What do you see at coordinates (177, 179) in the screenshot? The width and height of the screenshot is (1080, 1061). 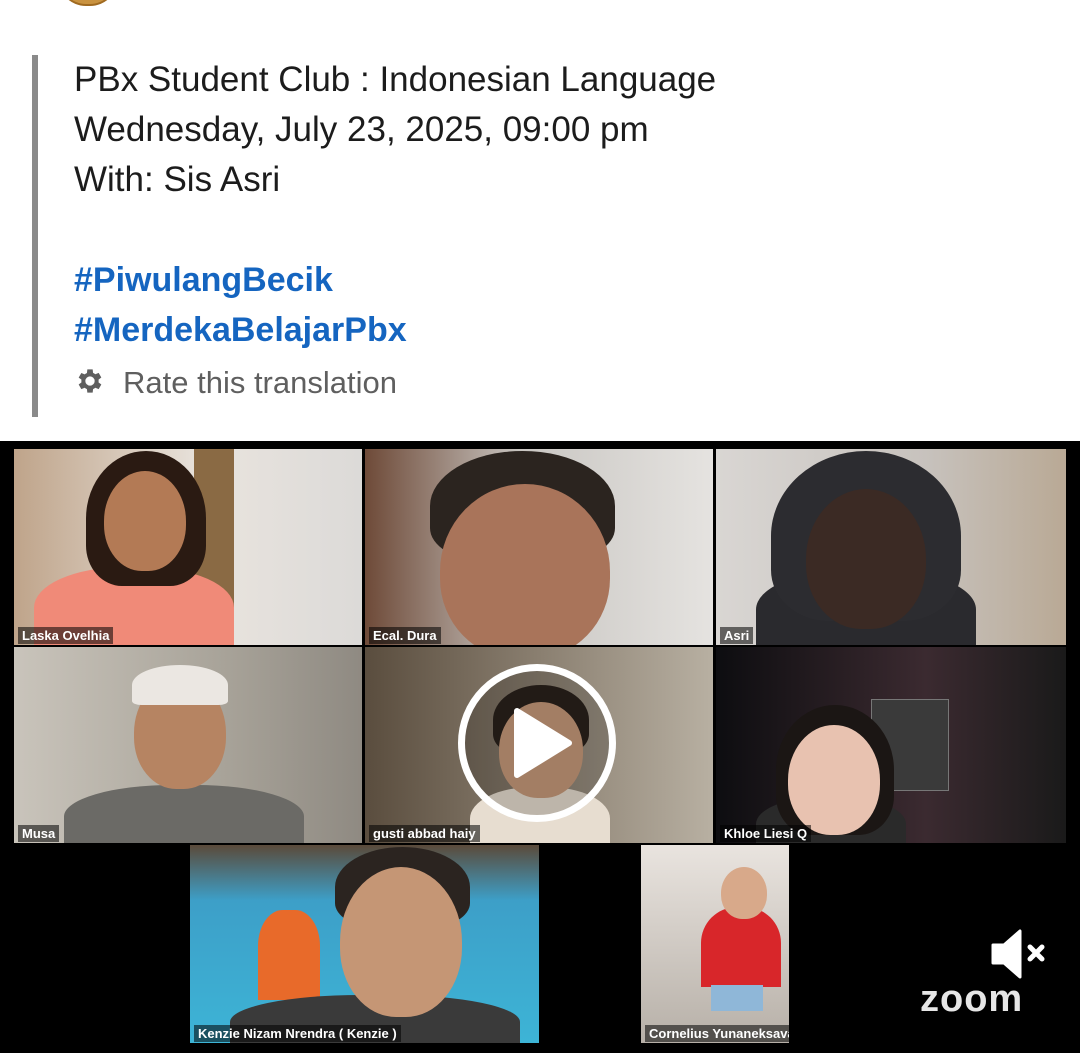 I see `post-line-host: With: Sis Asri` at bounding box center [177, 179].